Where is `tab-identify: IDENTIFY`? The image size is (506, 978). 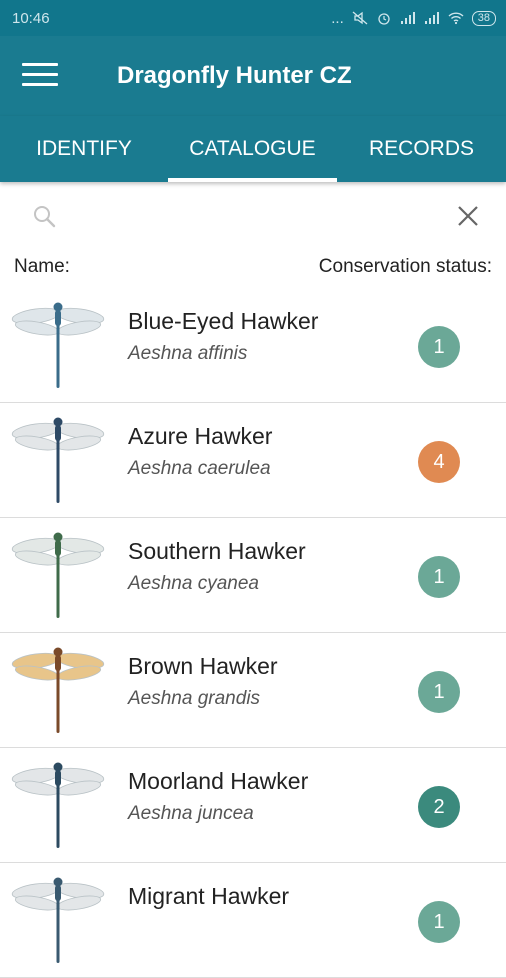
tab-identify: IDENTIFY is located at coordinates (84, 149).